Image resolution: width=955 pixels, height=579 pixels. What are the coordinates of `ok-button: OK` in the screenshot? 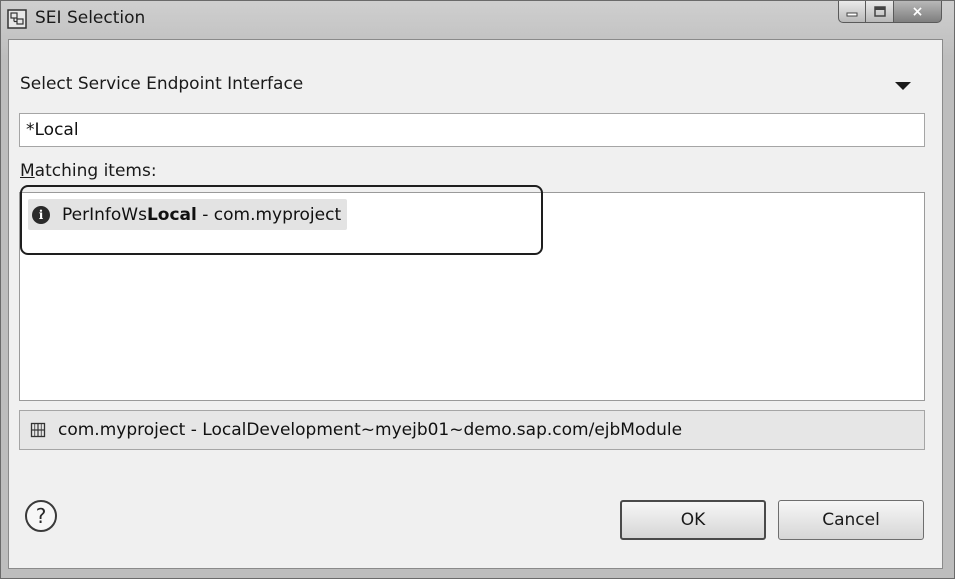 It's located at (693, 520).